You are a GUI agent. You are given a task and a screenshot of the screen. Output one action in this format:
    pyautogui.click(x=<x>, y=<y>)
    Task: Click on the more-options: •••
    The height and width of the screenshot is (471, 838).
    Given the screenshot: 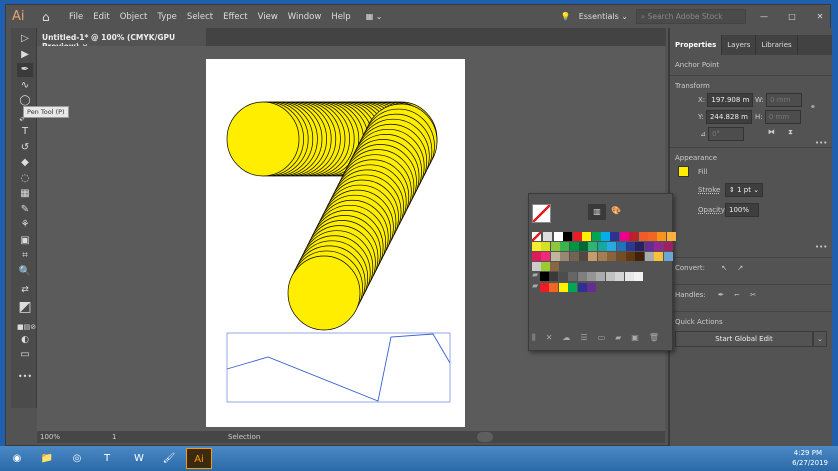 What is the action you would take?
    pyautogui.click(x=821, y=143)
    